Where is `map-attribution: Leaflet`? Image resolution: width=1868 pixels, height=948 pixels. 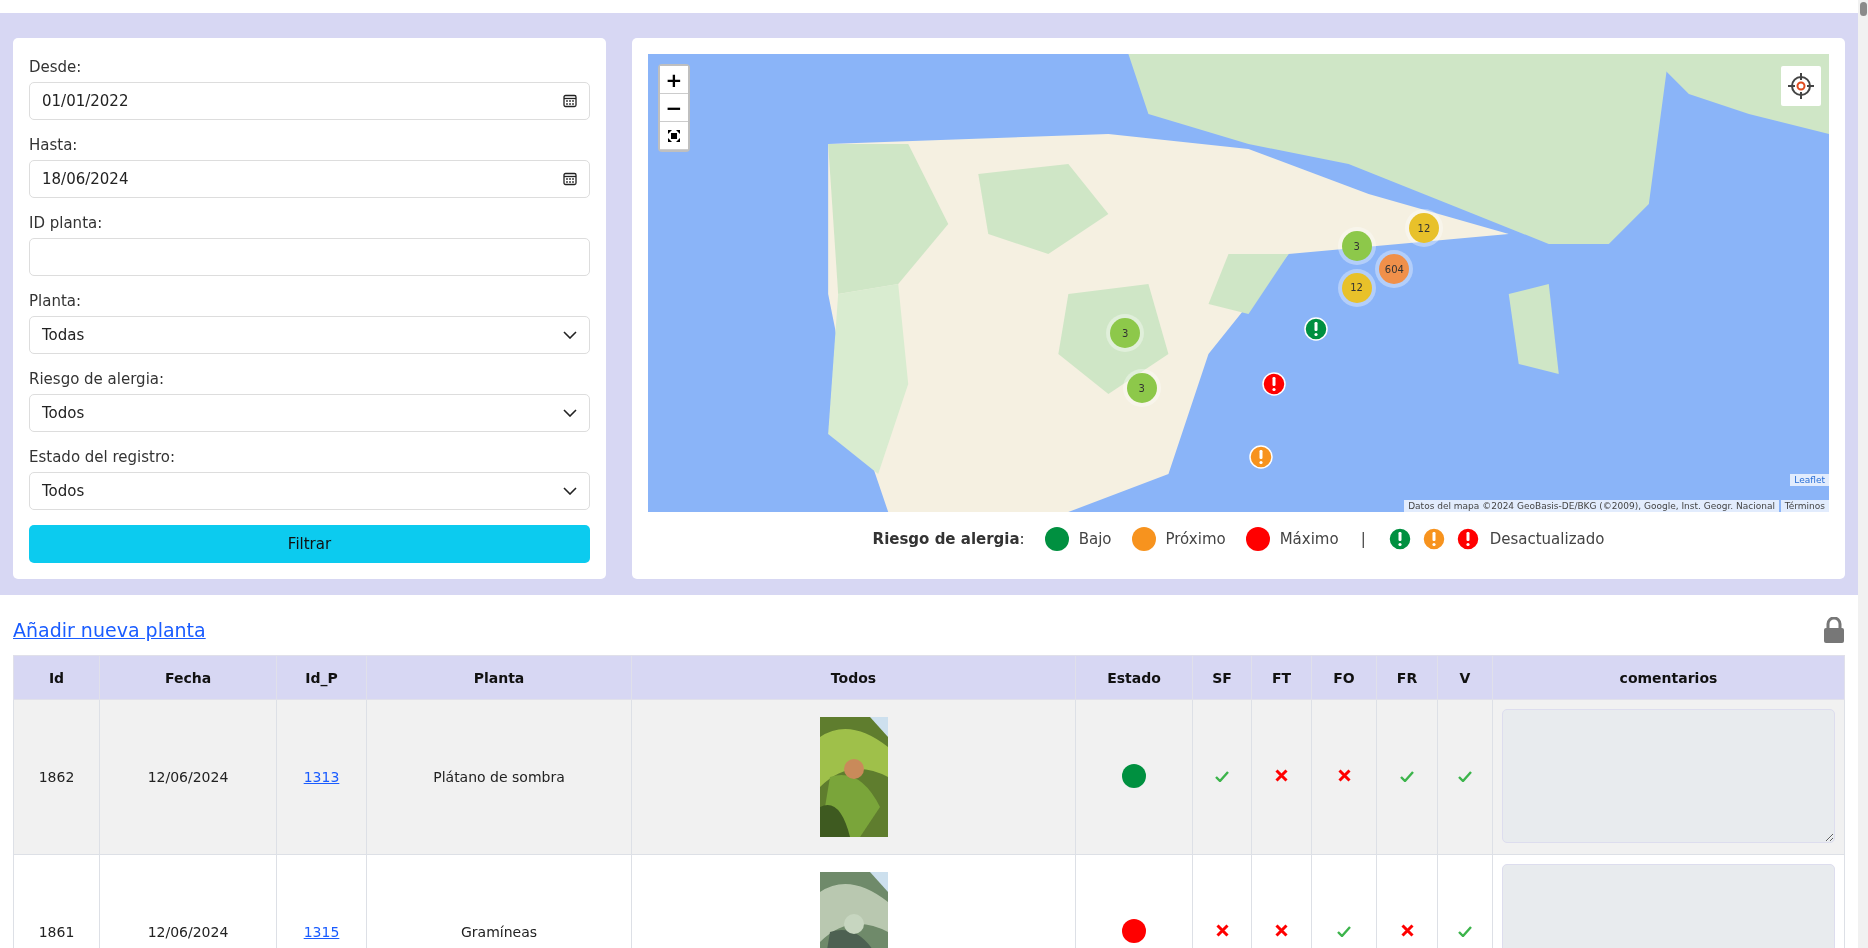
map-attribution: Leaflet is located at coordinates (1809, 480).